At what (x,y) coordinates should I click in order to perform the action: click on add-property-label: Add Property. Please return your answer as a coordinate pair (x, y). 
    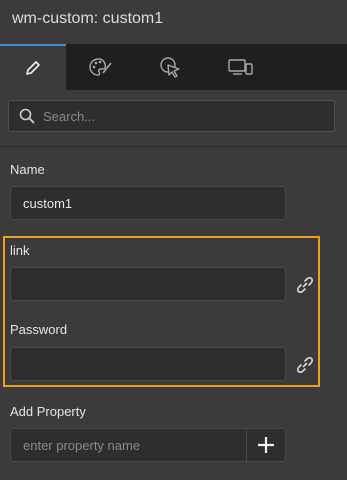
    Looking at the image, I should click on (48, 411).